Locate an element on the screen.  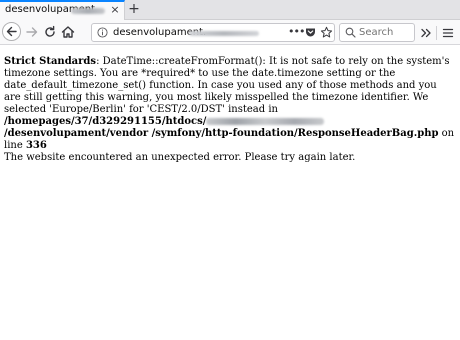
path-redaction is located at coordinates (265, 121).